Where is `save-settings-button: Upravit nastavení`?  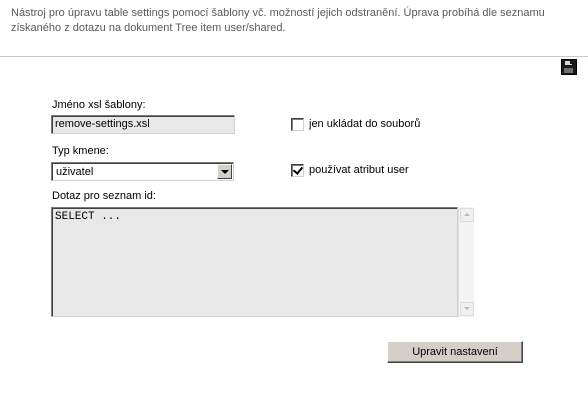 save-settings-button: Upravit nastavení is located at coordinates (455, 352).